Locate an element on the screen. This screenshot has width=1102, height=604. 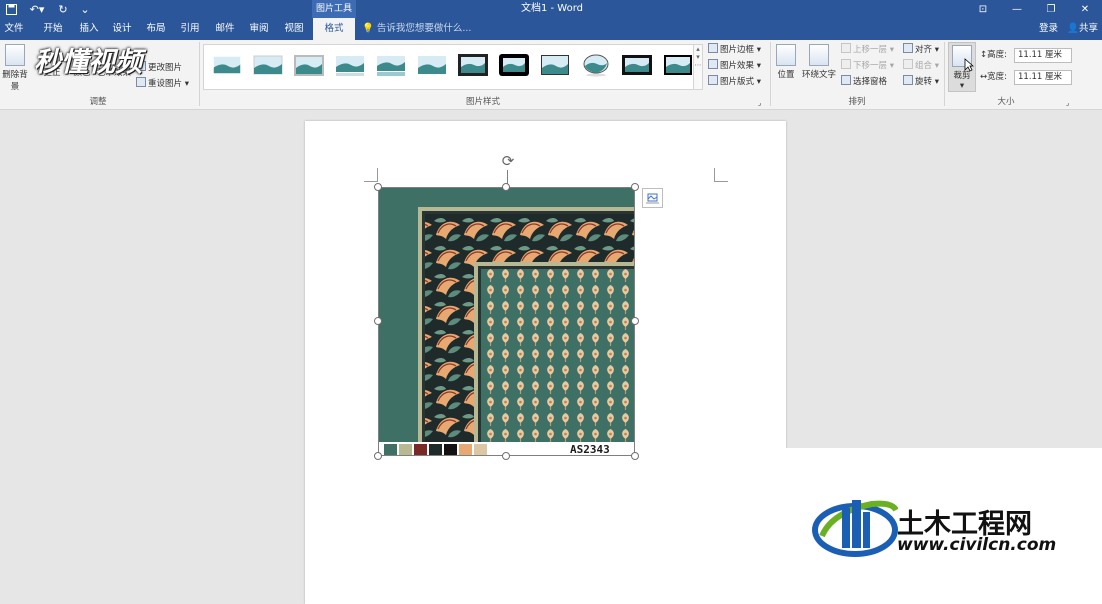
resize-handle-bottom-left is located at coordinates (378, 456).